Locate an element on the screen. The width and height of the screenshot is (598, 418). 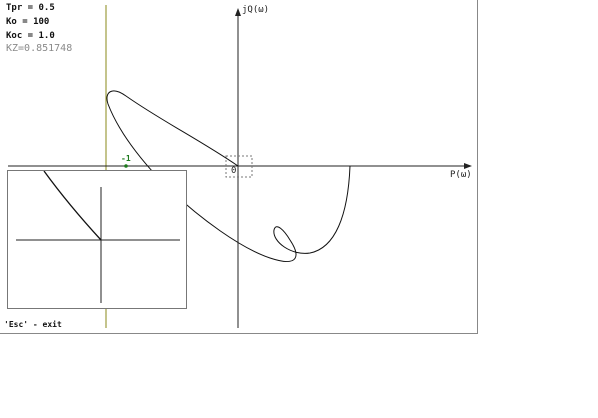
param-kz: KZ=0.851748 is located at coordinates (39, 48).